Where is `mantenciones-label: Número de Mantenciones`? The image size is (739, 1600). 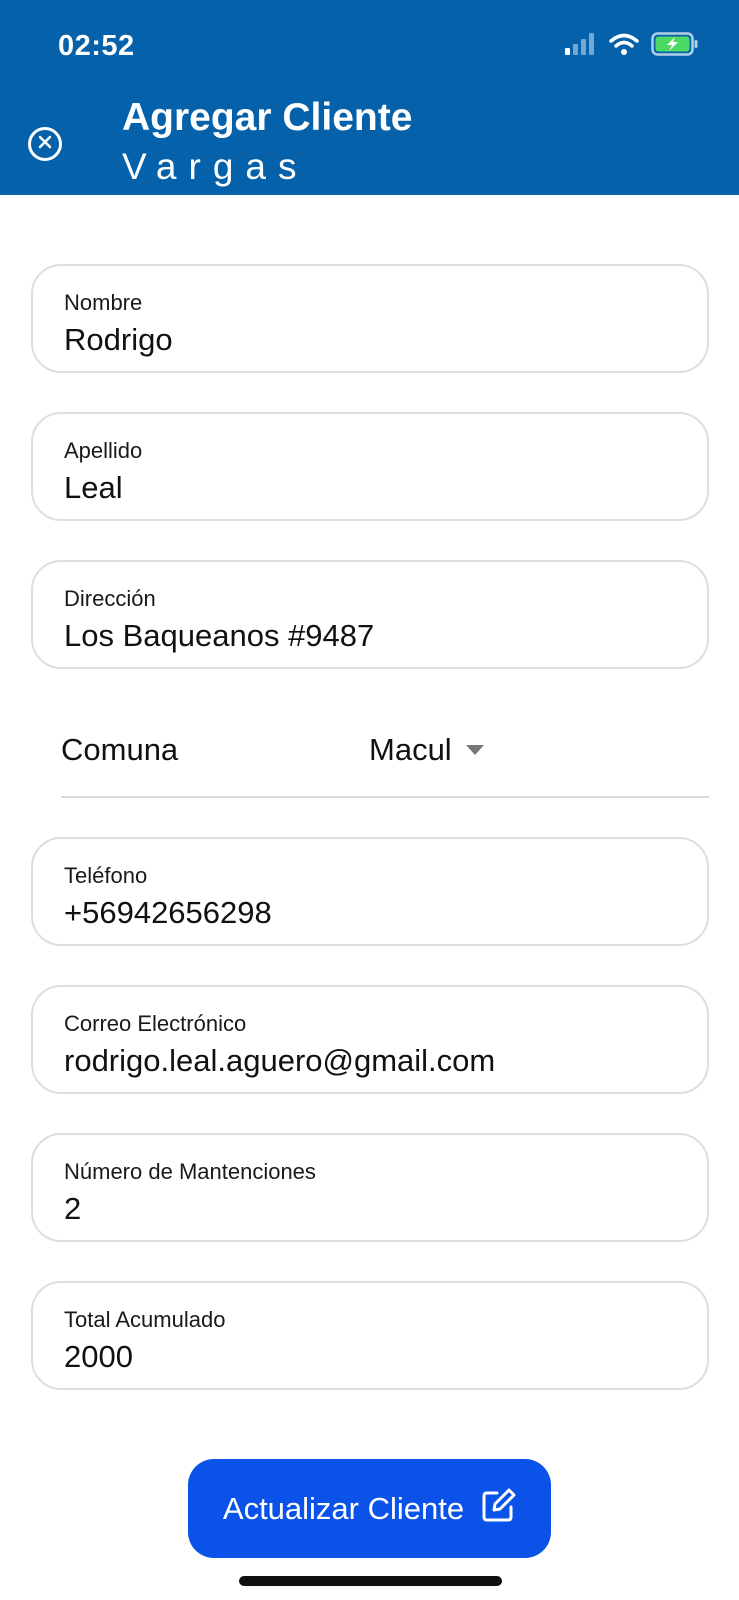
mantenciones-label: Número de Mantenciones is located at coordinates (190, 1171).